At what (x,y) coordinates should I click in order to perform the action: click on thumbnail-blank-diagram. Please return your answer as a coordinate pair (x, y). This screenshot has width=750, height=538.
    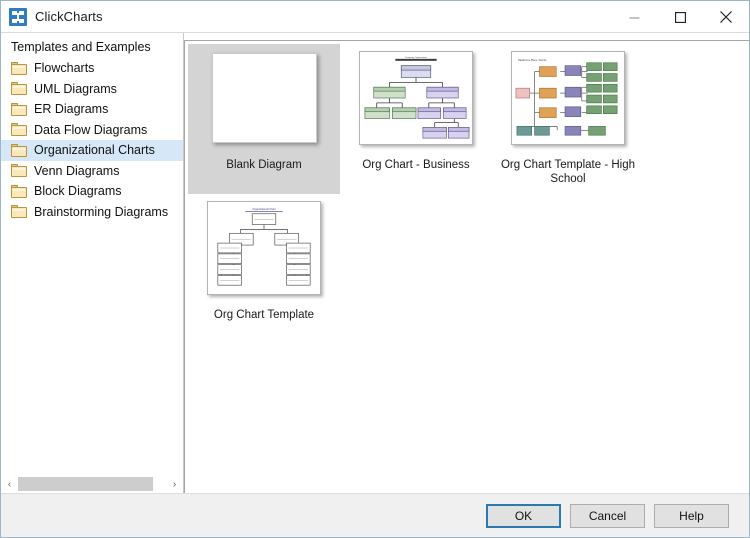
    Looking at the image, I should click on (264, 98).